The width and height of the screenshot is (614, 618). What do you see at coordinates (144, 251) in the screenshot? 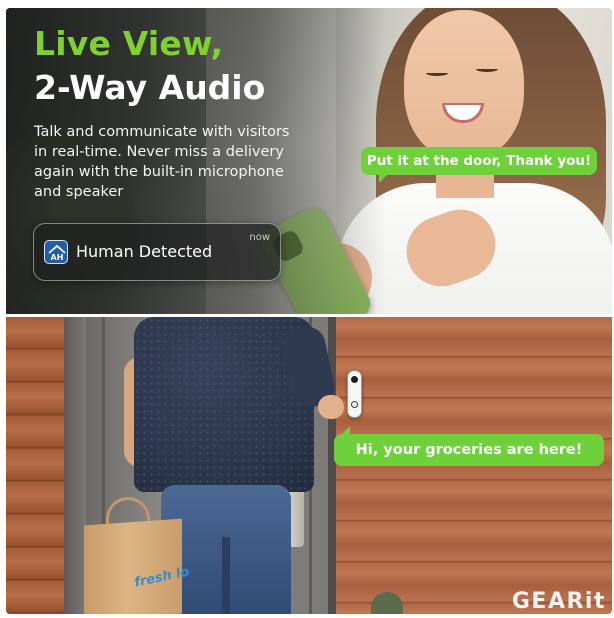
I see `notification-title: Human Detected` at bounding box center [144, 251].